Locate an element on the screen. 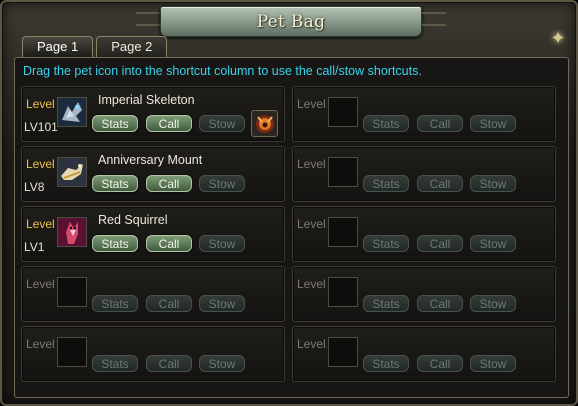 Image resolution: width=578 pixels, height=406 pixels. pet-shortcut-icon is located at coordinates (264, 123).